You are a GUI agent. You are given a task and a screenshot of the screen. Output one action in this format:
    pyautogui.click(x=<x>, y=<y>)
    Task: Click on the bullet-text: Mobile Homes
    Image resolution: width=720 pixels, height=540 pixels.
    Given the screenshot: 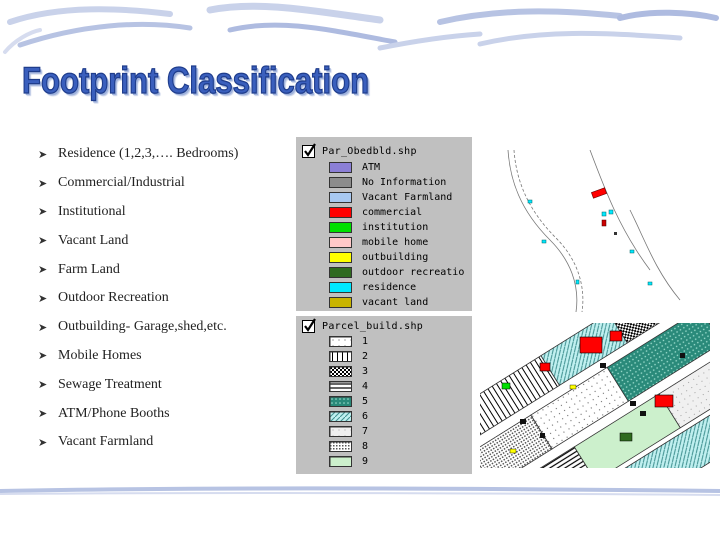 What is the action you would take?
    pyautogui.click(x=100, y=355)
    